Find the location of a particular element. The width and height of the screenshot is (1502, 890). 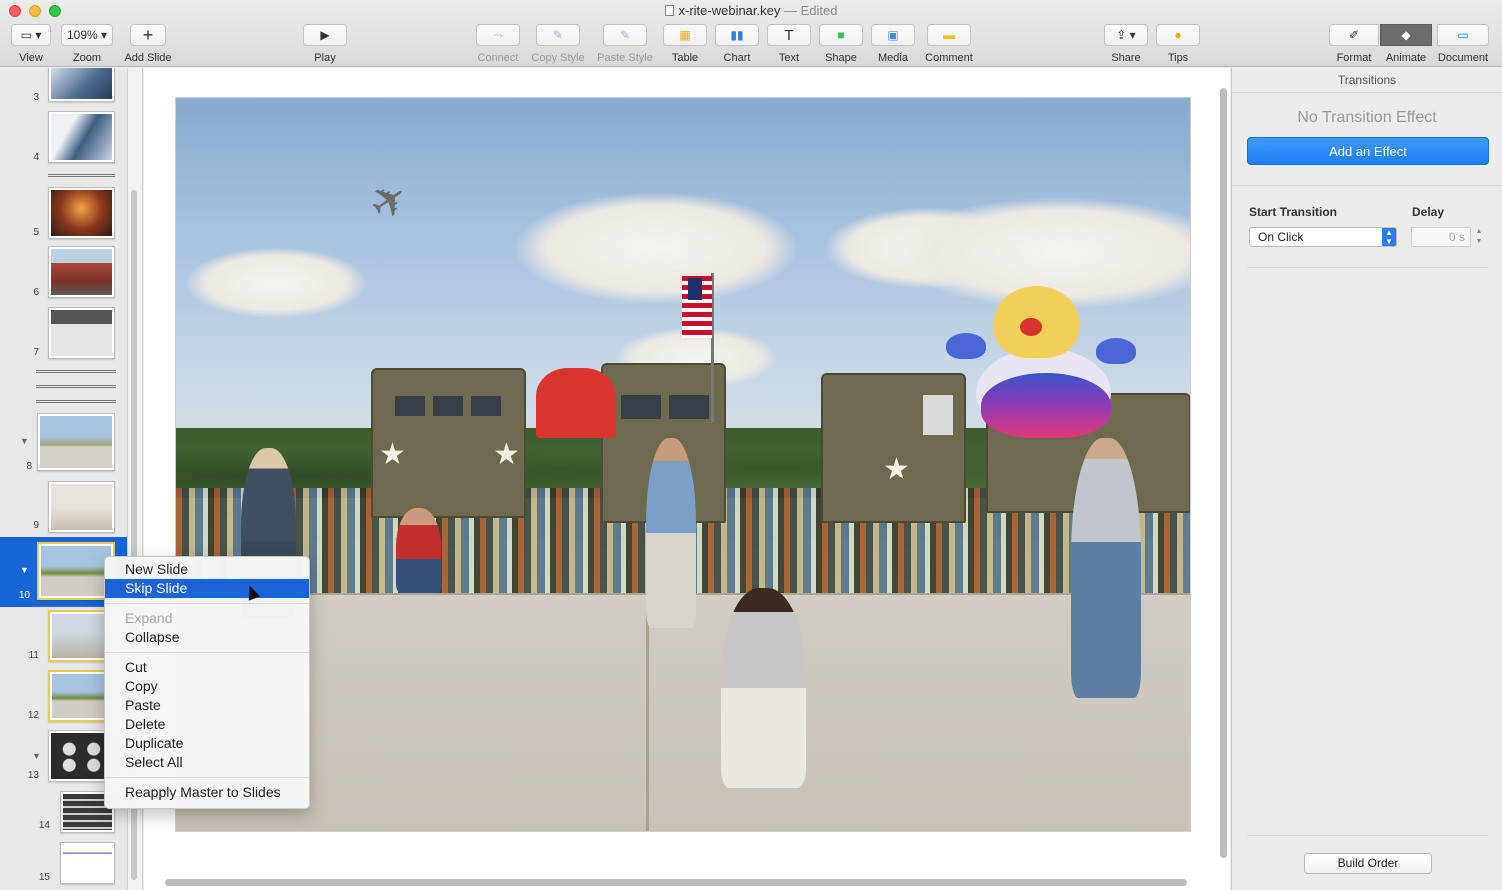

table-button: ▦ Table is located at coordinates (685, 44).